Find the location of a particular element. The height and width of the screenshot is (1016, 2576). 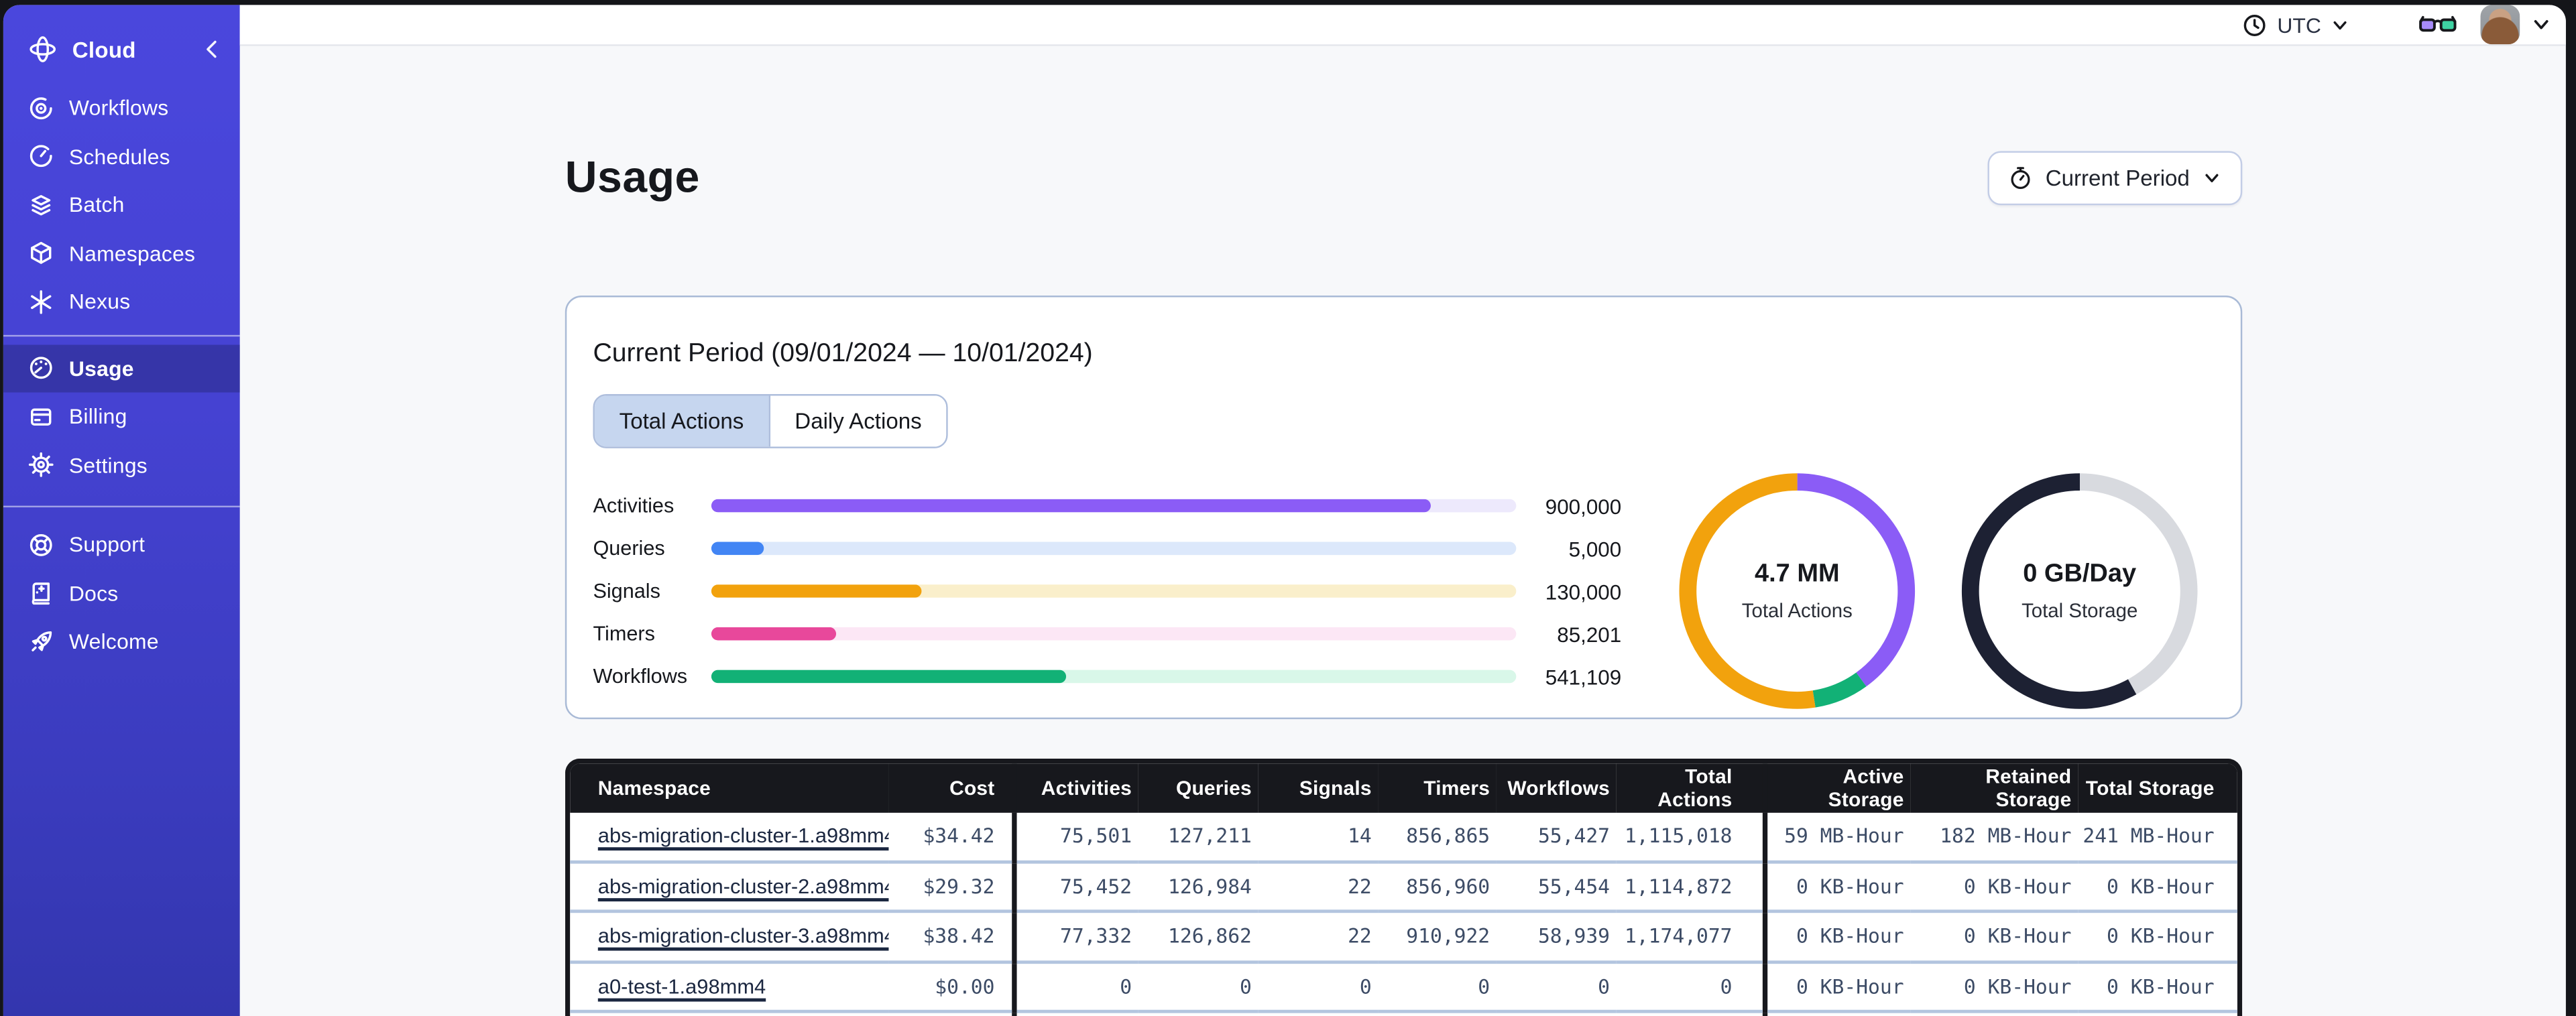

sidebar-item-batch: Batch is located at coordinates (121, 205).